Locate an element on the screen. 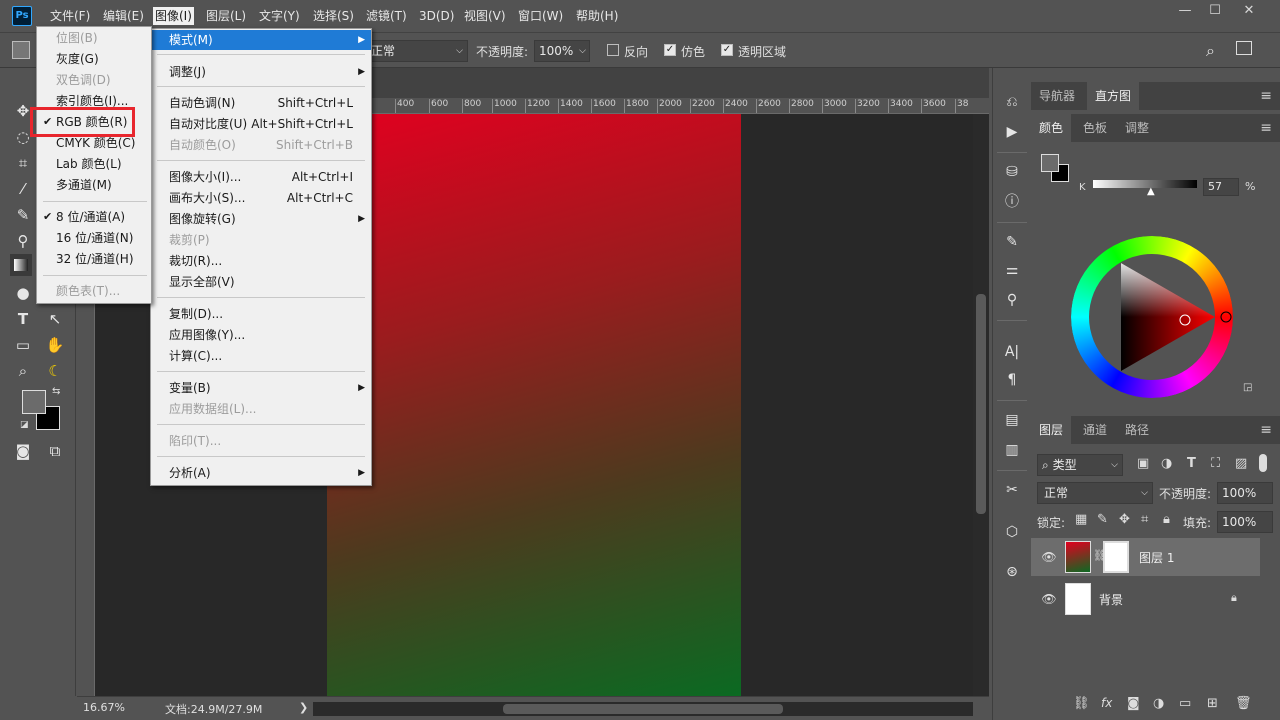 This screenshot has height=720, width=1280. layer-name: 图层 1 is located at coordinates (1156, 557).